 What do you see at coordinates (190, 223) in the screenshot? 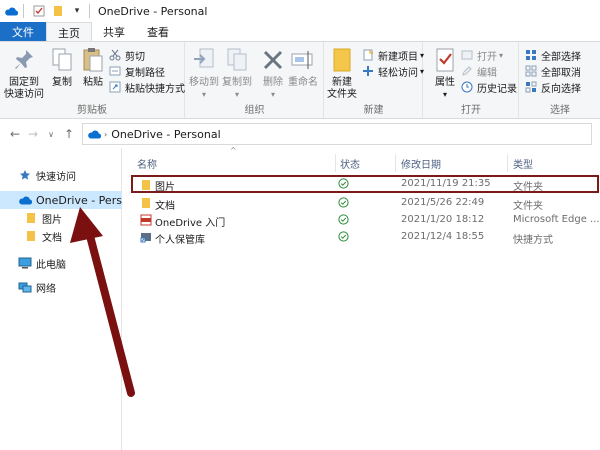
I see `file-name: OneDrive 入门` at bounding box center [190, 223].